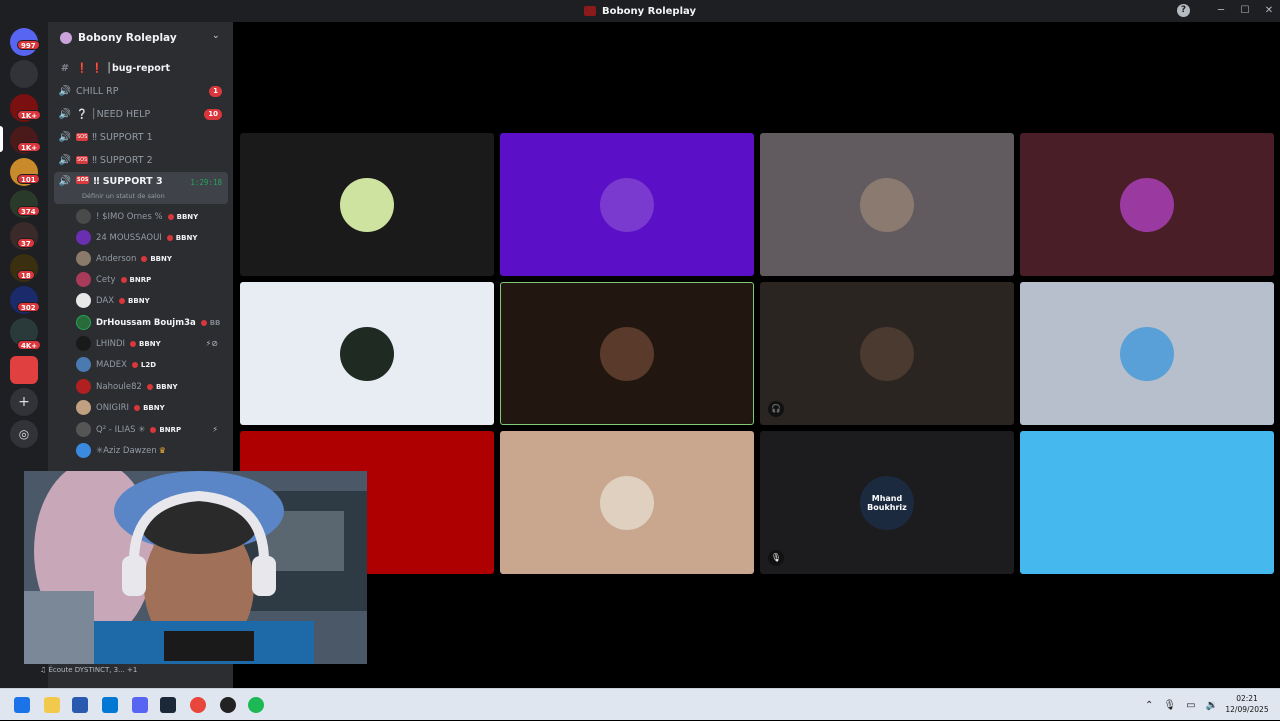  I want to click on user-tag: L2D, so click(144, 364).